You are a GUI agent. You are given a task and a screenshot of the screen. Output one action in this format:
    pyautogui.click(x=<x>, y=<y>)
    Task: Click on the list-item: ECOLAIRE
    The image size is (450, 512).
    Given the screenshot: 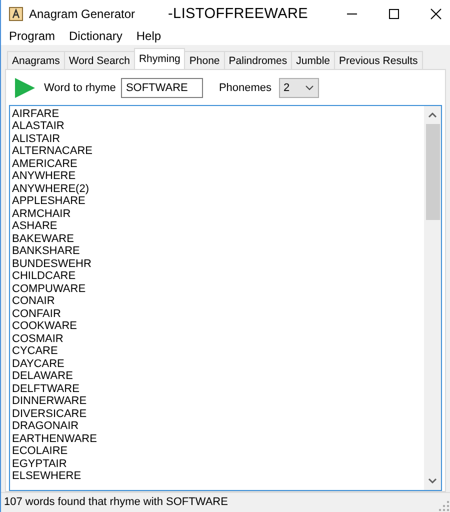 What is the action you would take?
    pyautogui.click(x=218, y=451)
    